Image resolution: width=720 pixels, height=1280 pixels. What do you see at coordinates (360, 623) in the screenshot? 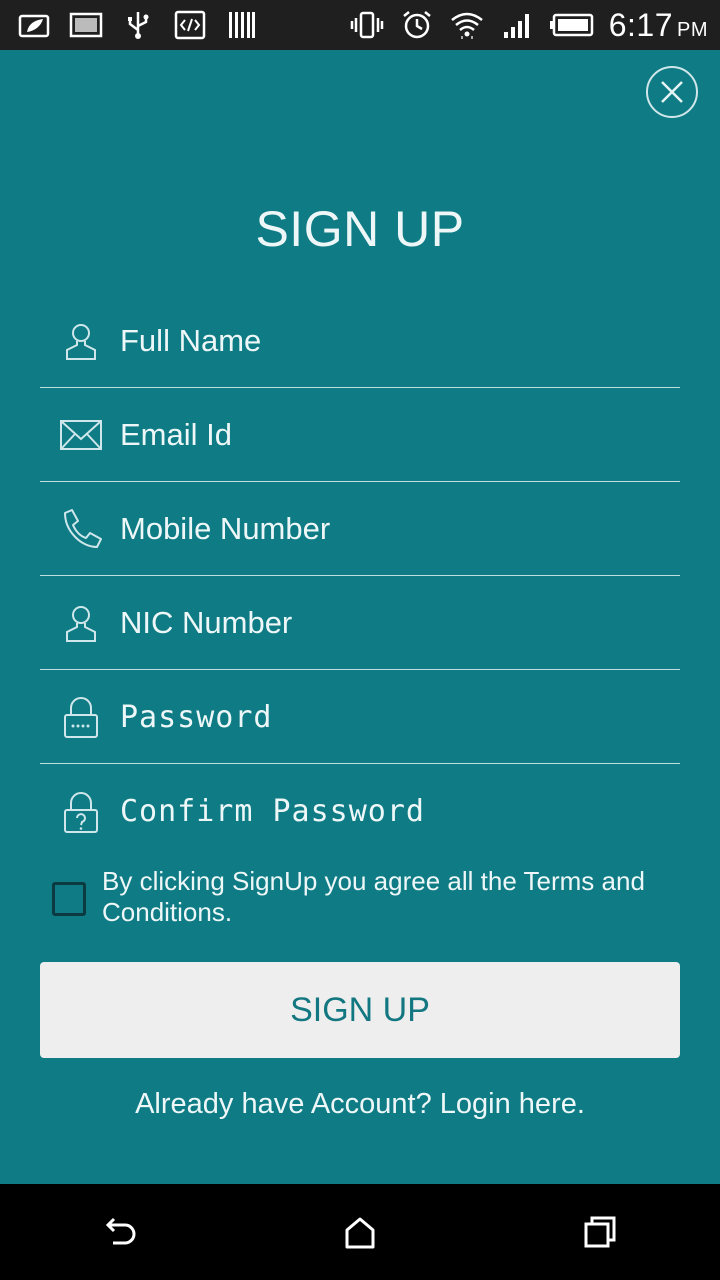
I see `nic-field: NIC Number` at bounding box center [360, 623].